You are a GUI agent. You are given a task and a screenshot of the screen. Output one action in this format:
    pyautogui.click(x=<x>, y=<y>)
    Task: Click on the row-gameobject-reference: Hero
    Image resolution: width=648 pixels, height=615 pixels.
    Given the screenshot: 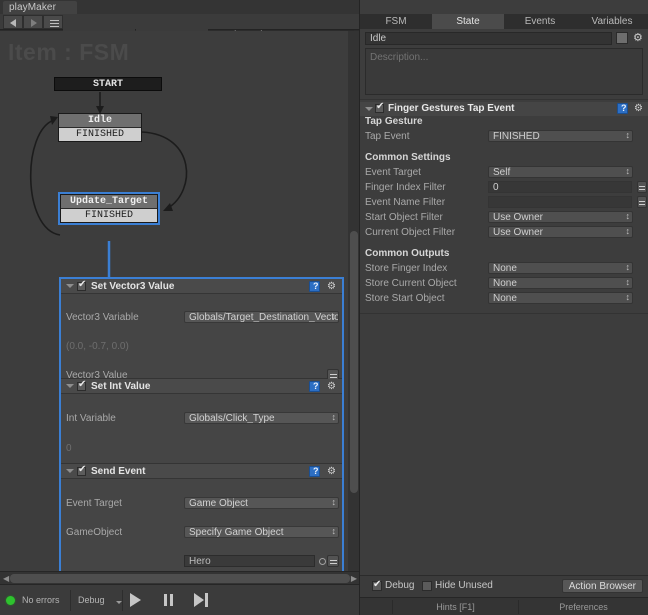 What is the action you would take?
    pyautogui.click(x=201, y=562)
    